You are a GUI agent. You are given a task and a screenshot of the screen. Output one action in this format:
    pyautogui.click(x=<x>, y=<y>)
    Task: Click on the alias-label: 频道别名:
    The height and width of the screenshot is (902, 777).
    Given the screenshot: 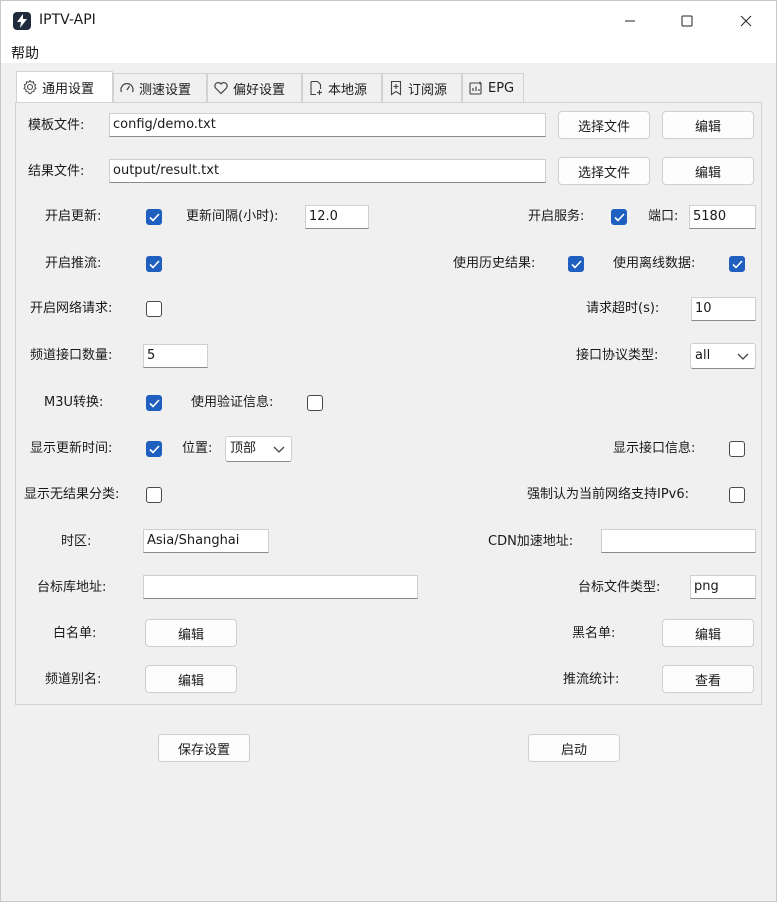 What is the action you would take?
    pyautogui.click(x=73, y=679)
    